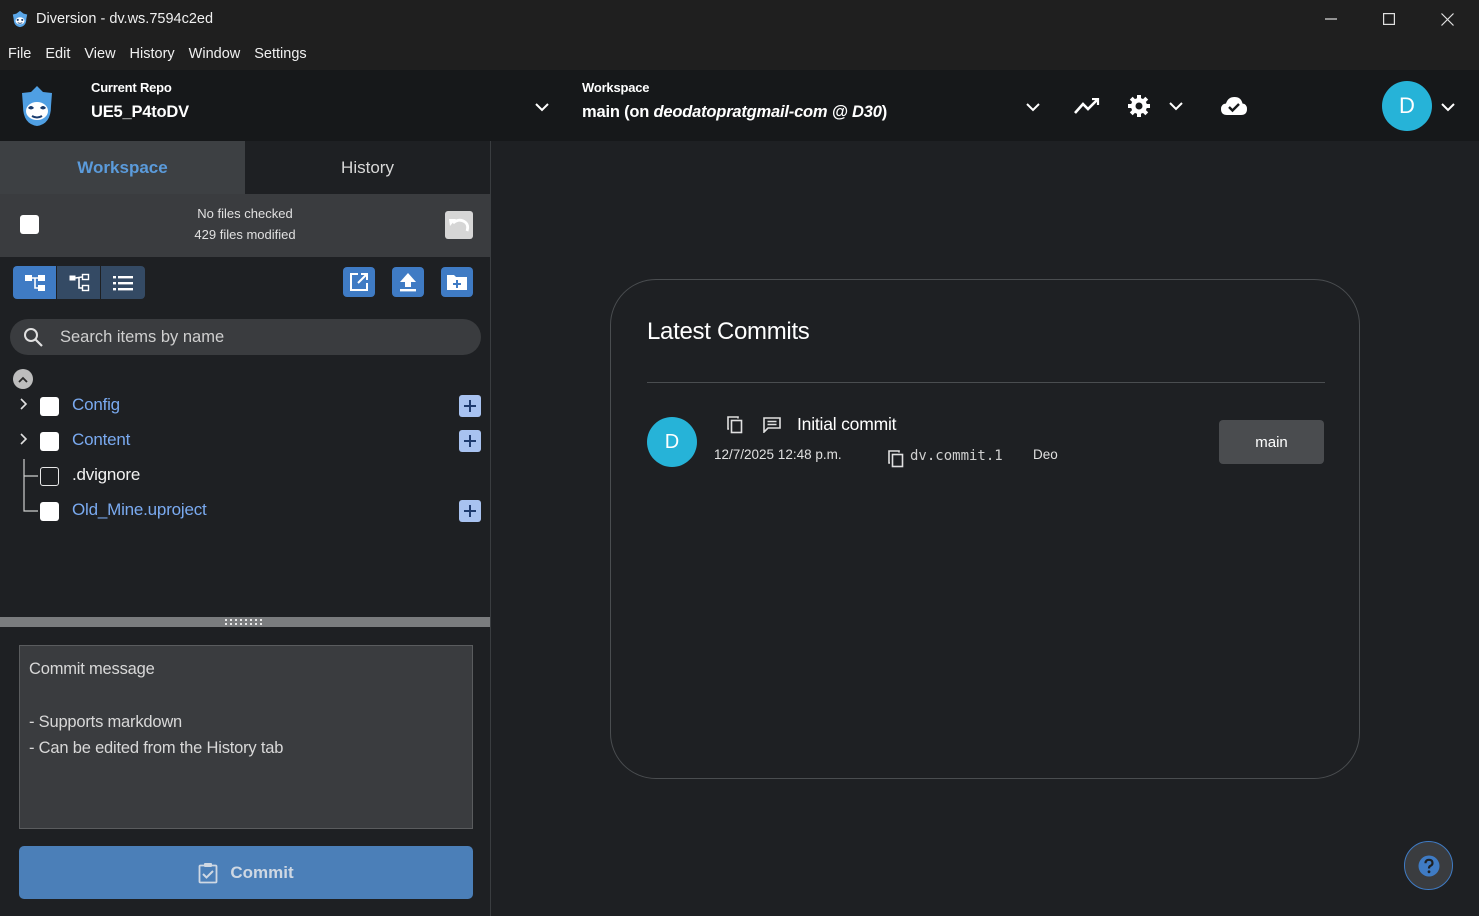 The image size is (1479, 916). What do you see at coordinates (739, 19) in the screenshot?
I see `title-bar: Diversion - dv.ws.7594c2ed` at bounding box center [739, 19].